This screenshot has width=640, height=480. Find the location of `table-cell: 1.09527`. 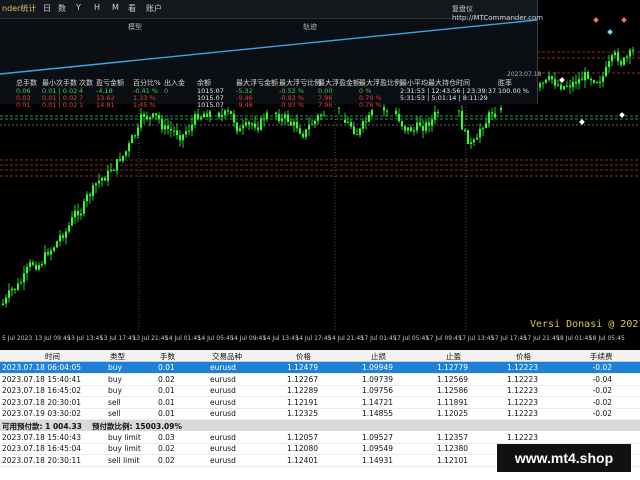

table-cell: 1.09527 is located at coordinates (377, 437).